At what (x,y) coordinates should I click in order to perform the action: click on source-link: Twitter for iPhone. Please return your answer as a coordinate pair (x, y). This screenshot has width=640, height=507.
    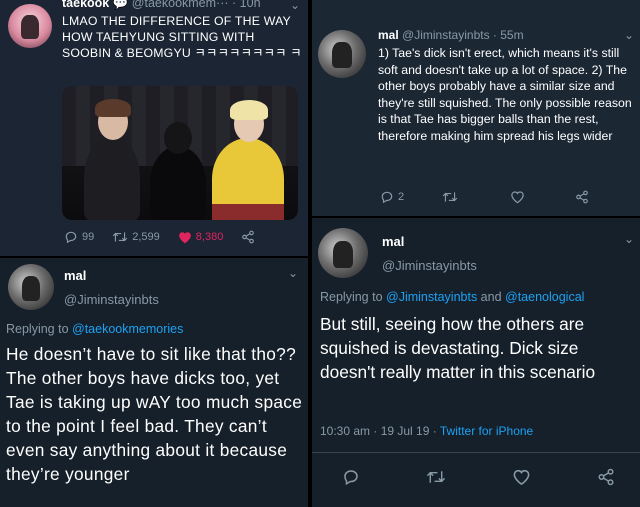
    Looking at the image, I should click on (486, 431).